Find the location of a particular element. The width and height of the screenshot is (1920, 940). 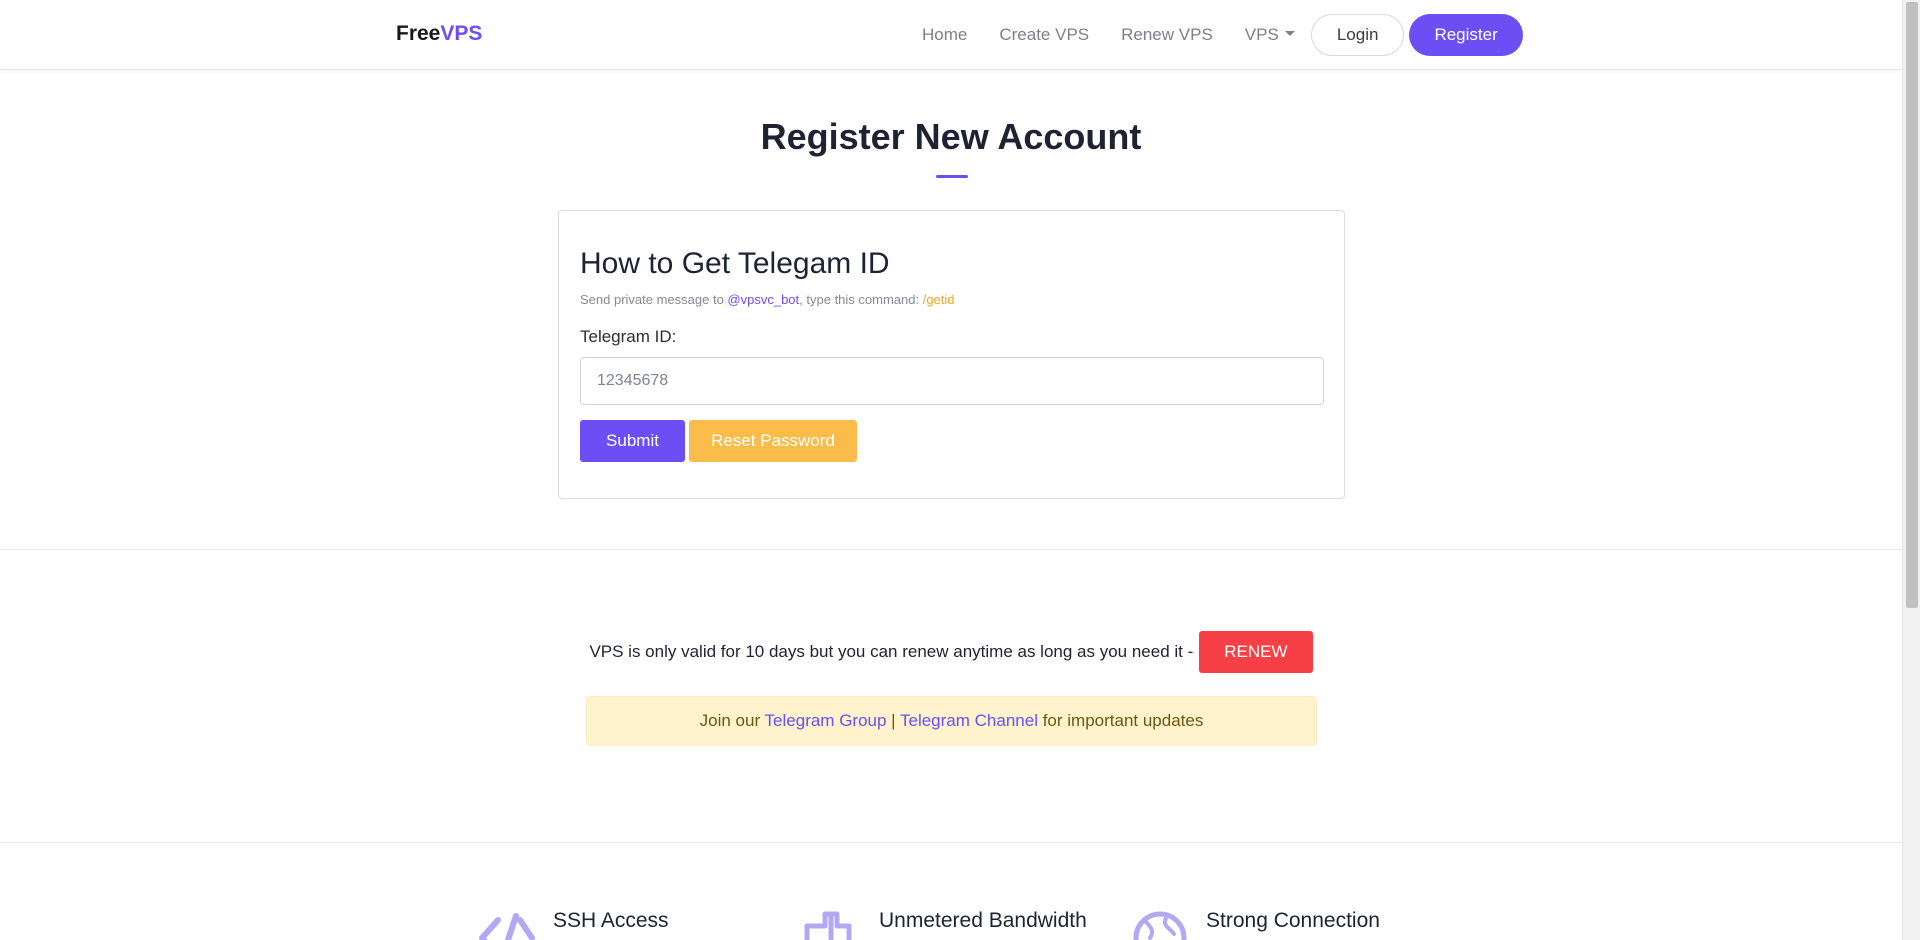

telegram-suffix: for important updates is located at coordinates (1120, 720).